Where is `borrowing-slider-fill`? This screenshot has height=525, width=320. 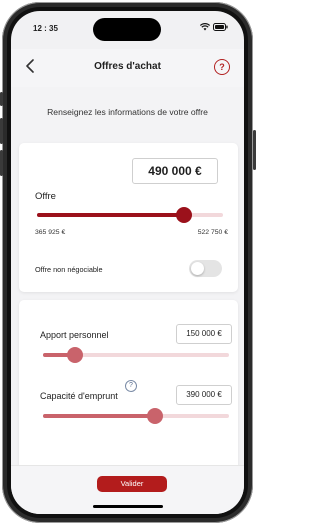 borrowing-slider-fill is located at coordinates (99, 416).